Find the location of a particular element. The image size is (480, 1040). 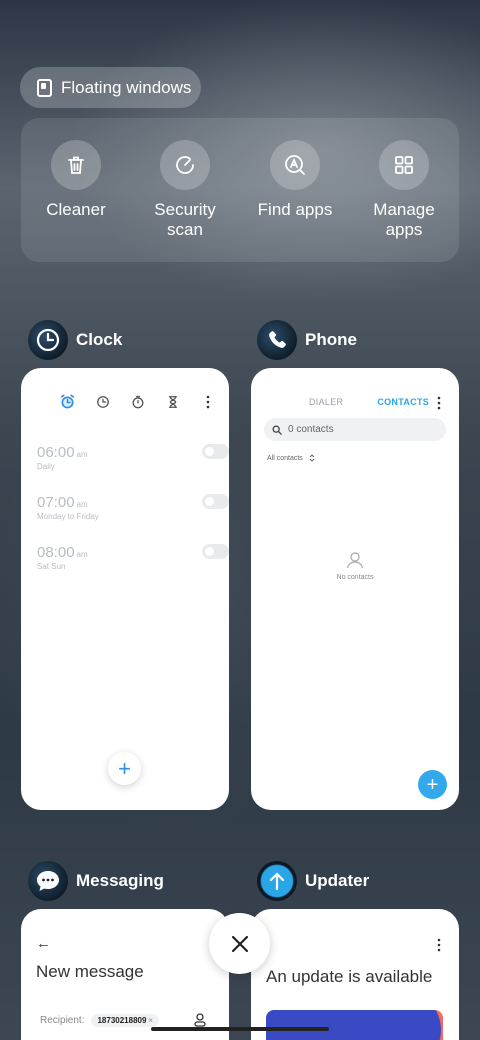

alarm-time: 07:00 am is located at coordinates (62, 502).